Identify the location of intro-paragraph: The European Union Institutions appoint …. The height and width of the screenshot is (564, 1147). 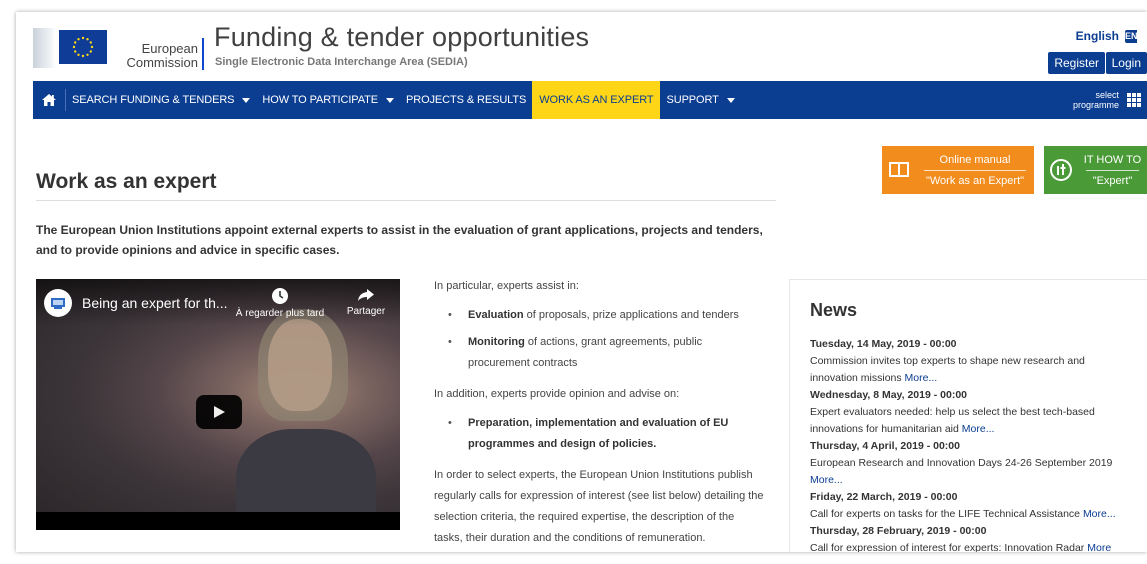
(399, 240).